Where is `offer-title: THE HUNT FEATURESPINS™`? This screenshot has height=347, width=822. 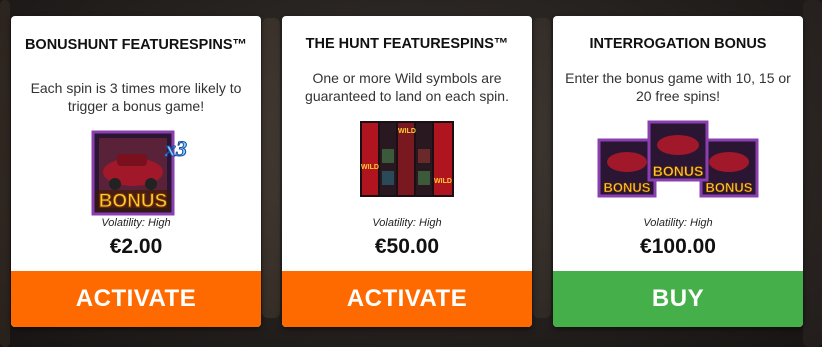 offer-title: THE HUNT FEATURESPINS™ is located at coordinates (407, 44).